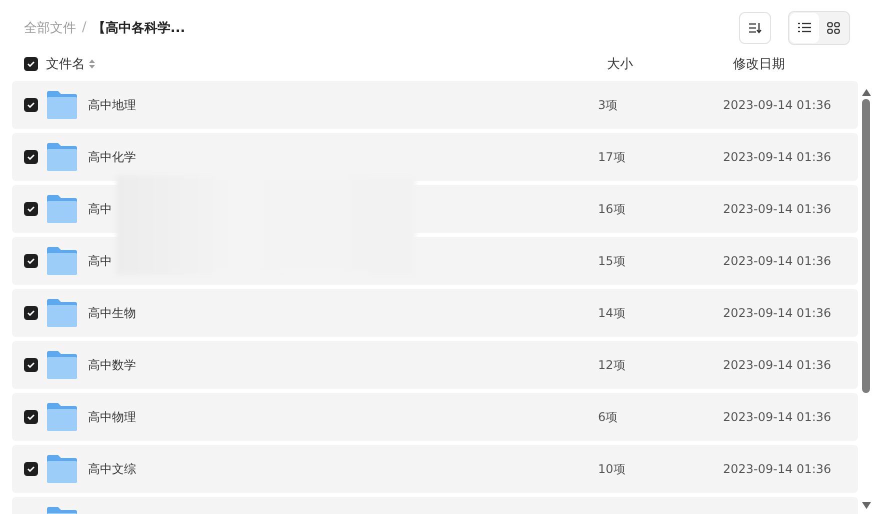 The height and width of the screenshot is (514, 874). I want to click on list-icon, so click(804, 27).